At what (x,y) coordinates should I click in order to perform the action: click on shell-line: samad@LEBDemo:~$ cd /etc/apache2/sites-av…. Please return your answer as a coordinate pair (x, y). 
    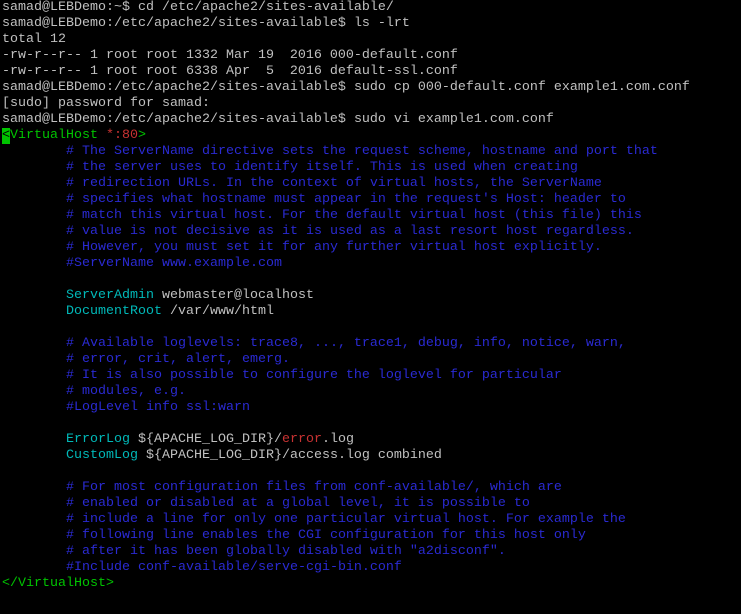
    Looking at the image, I should click on (371, 8).